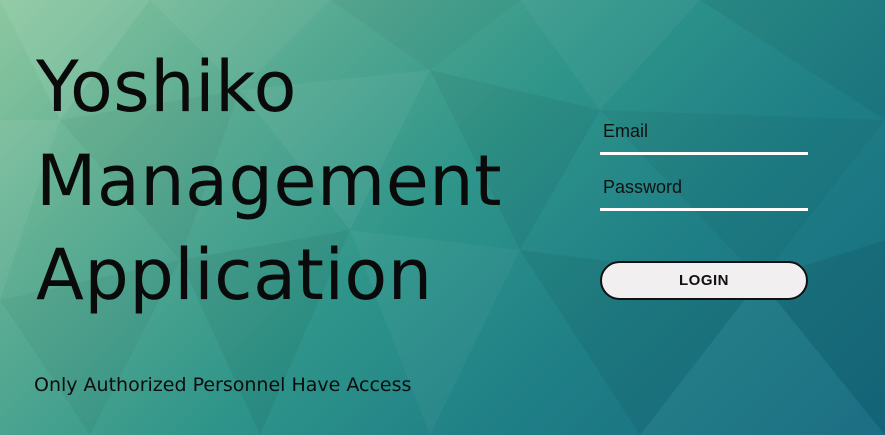 The image size is (885, 435). Describe the element at coordinates (704, 189) in the screenshot. I see `password-field` at that location.